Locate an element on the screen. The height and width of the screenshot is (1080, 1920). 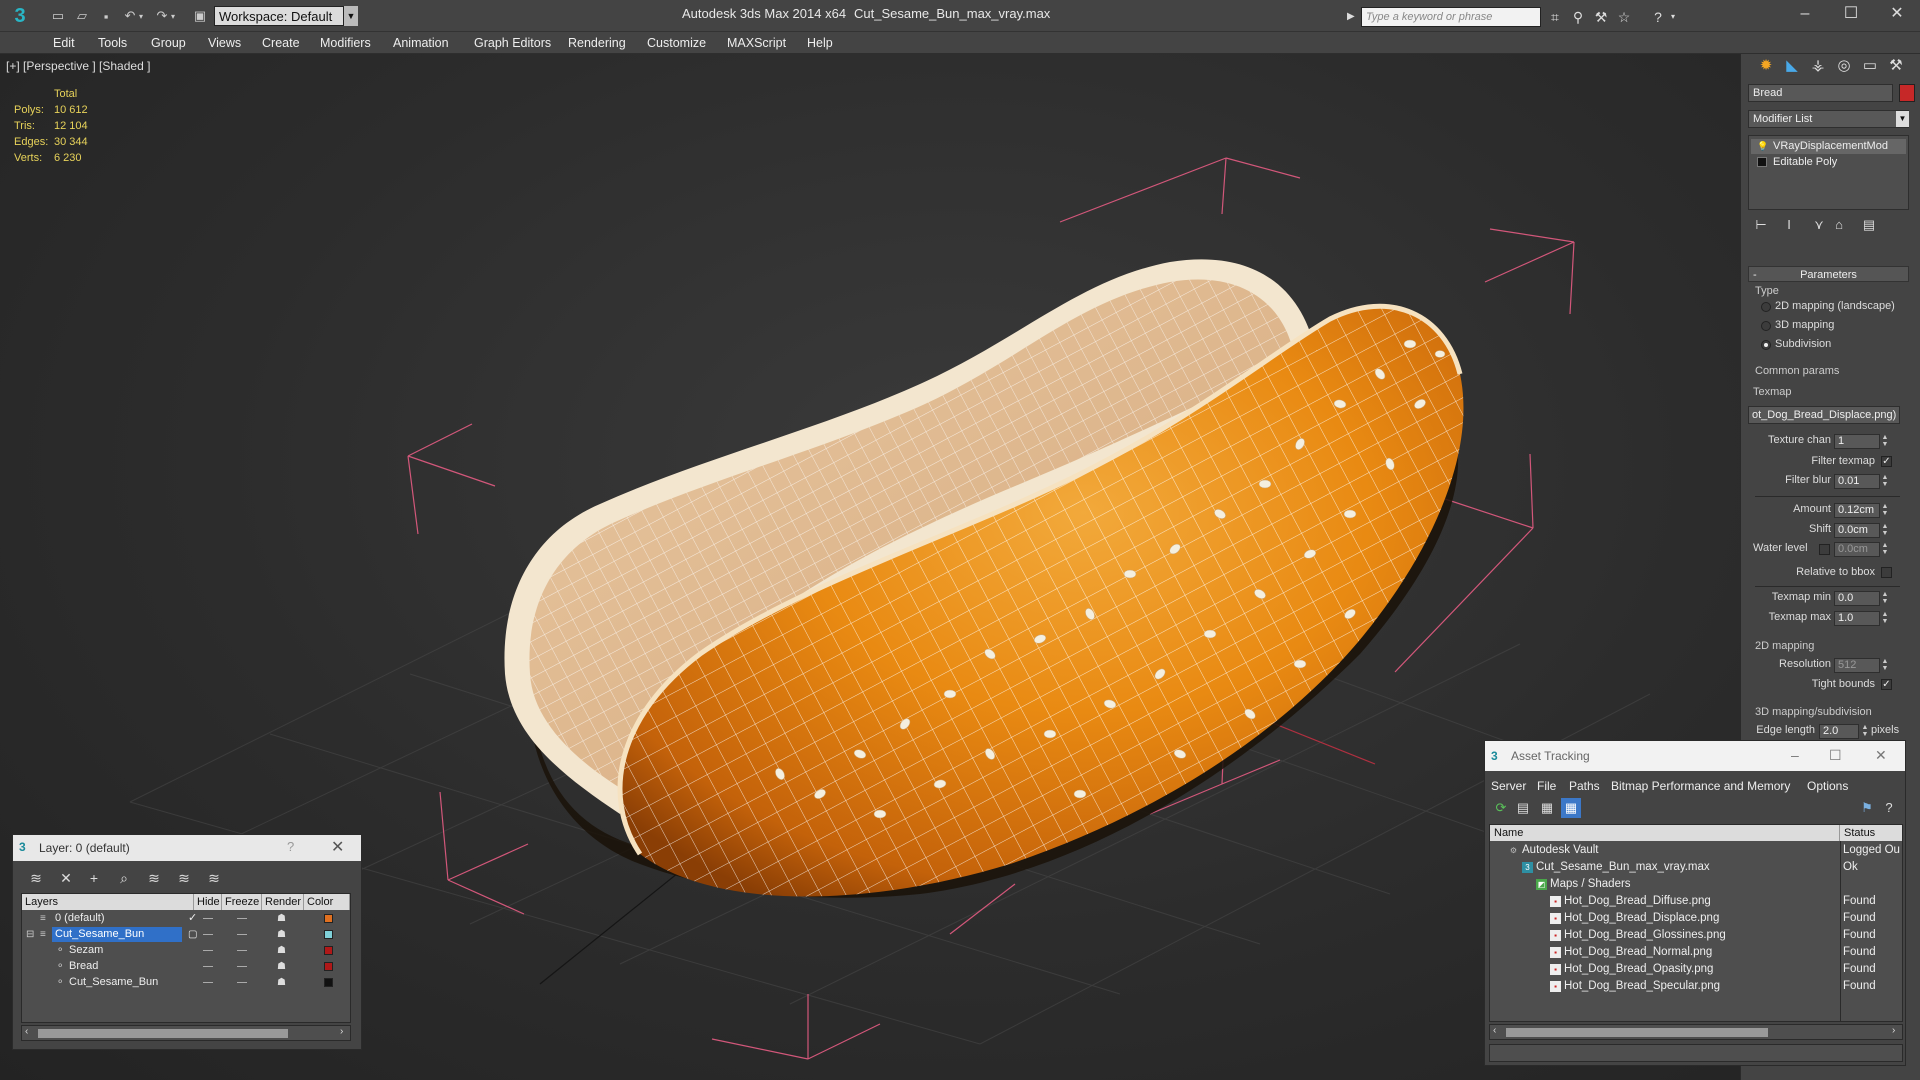
asset-row: ▪ Hot_Dog_Bread_Specular.png Found is located at coordinates (1696, 986).